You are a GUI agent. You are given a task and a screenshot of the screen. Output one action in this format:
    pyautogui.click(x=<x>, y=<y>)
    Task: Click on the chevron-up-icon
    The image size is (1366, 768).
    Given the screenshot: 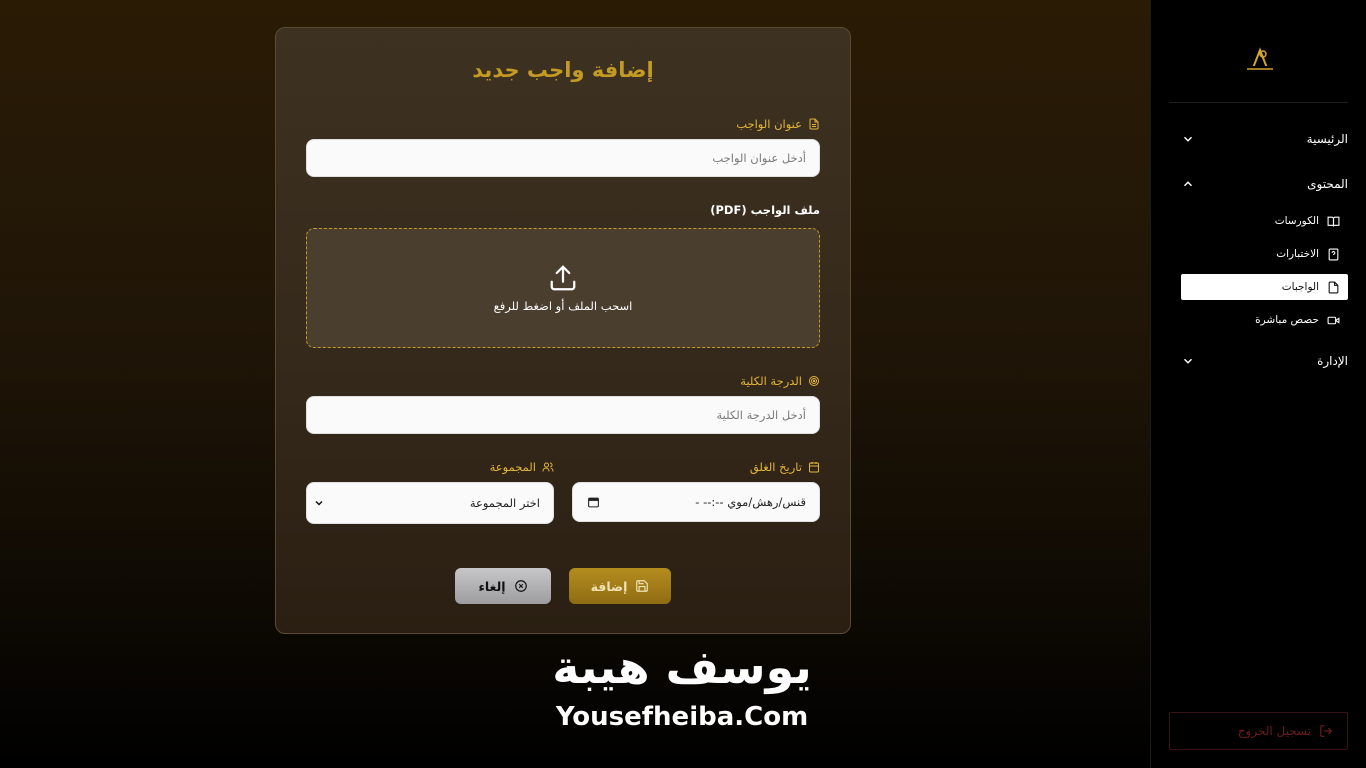 What is the action you would take?
    pyautogui.click(x=1188, y=184)
    